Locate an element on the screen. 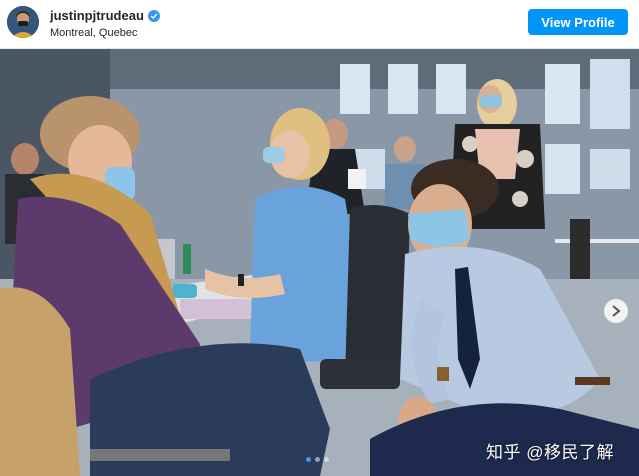  watermark-text: 知乎 @移民了解 is located at coordinates (550, 452).